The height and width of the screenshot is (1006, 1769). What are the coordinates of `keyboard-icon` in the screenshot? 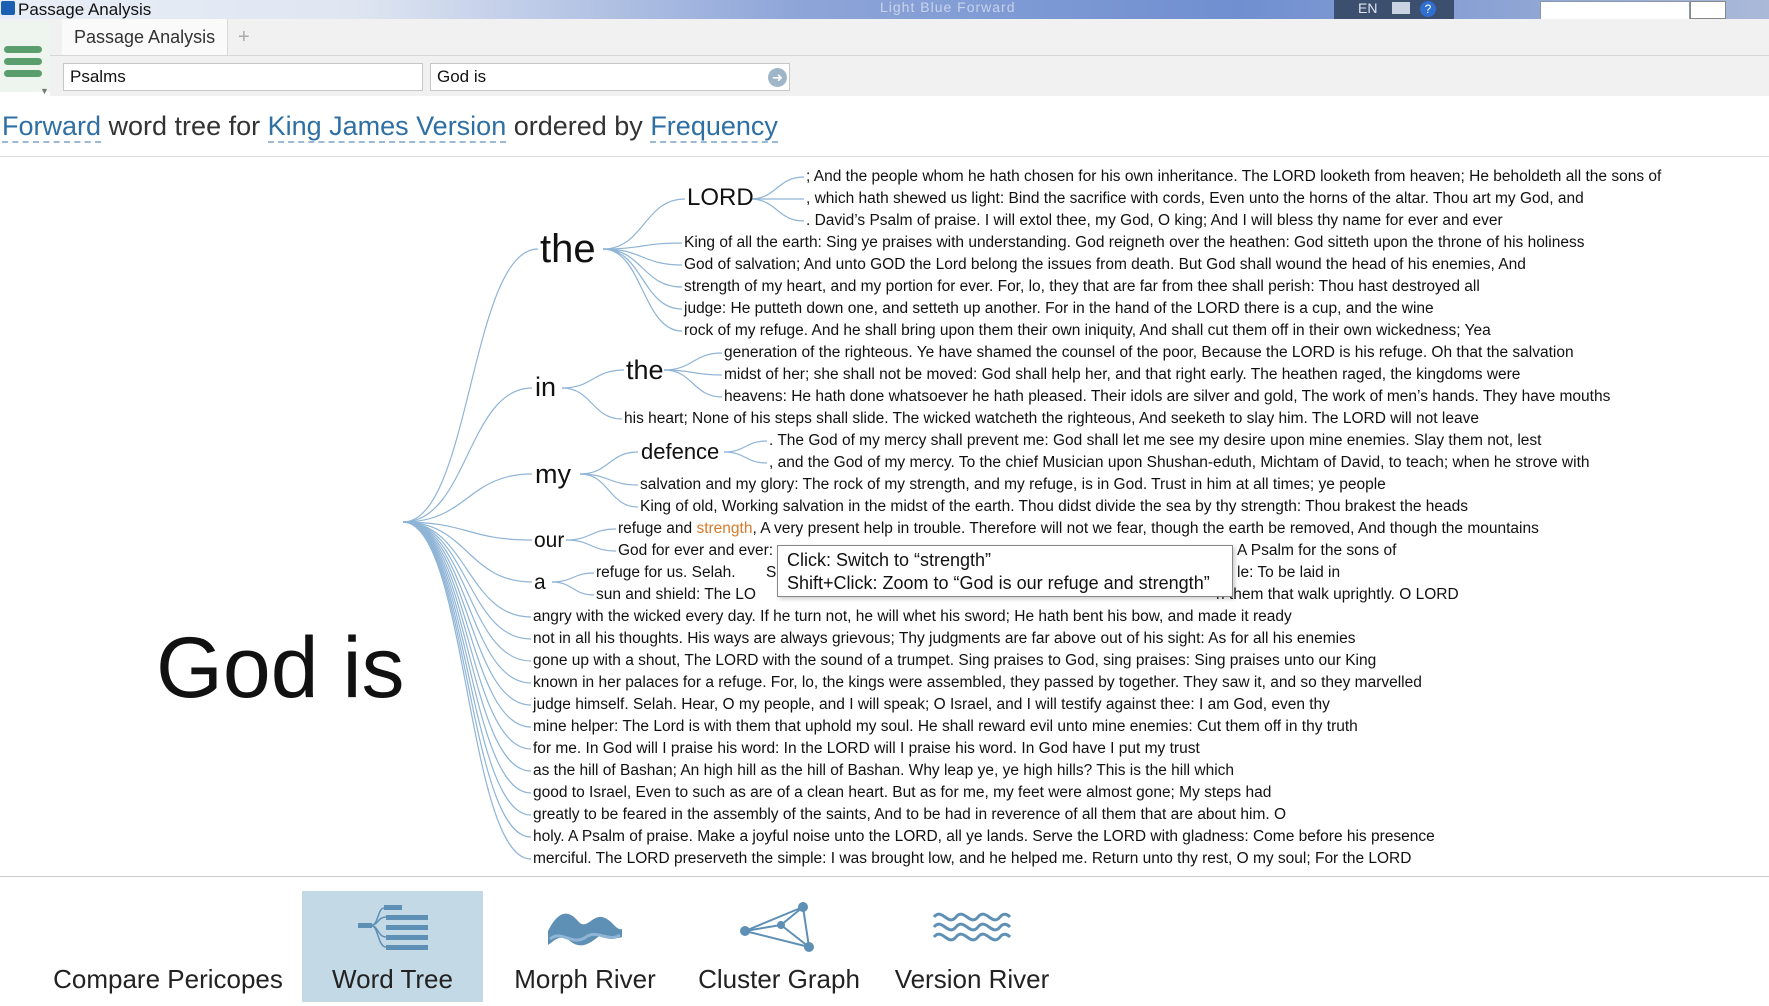 It's located at (1401, 8).